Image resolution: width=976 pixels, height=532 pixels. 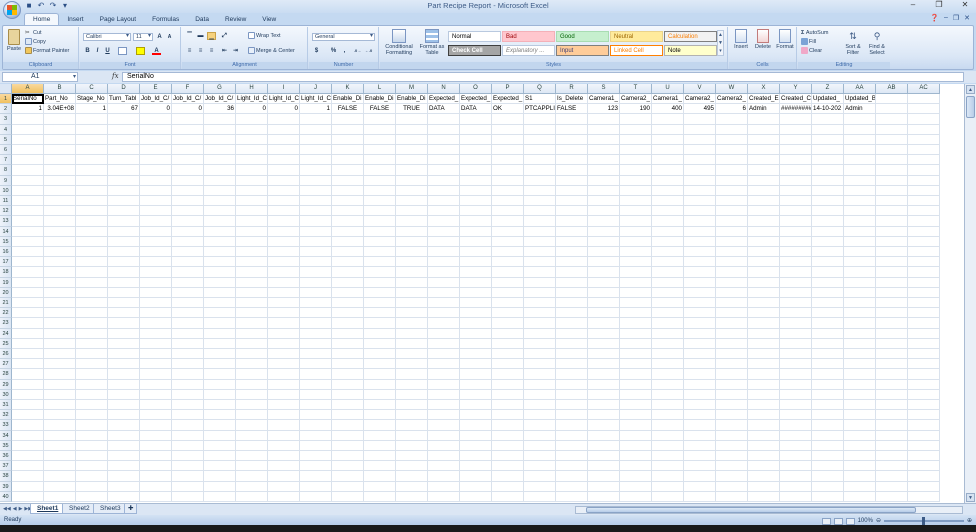 I want to click on cell-c26, so click(x=92, y=354).